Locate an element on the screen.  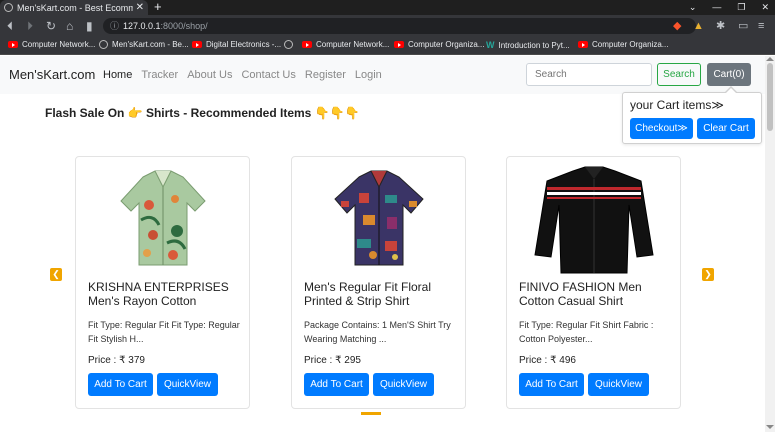
new-tab-button: + is located at coordinates (158, 7).